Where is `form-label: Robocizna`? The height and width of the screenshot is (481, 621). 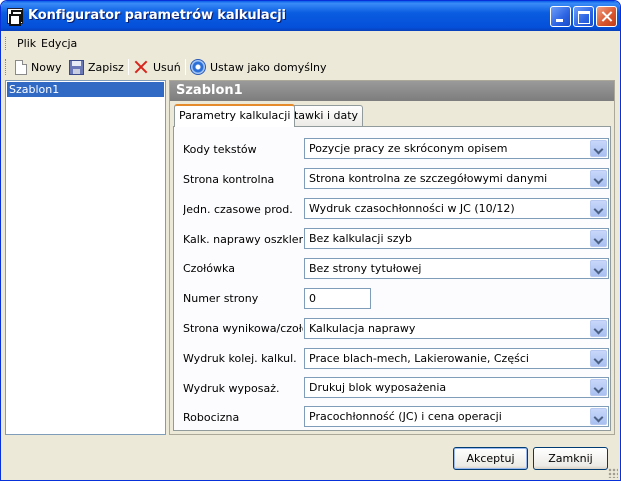 form-label: Robocizna is located at coordinates (211, 417).